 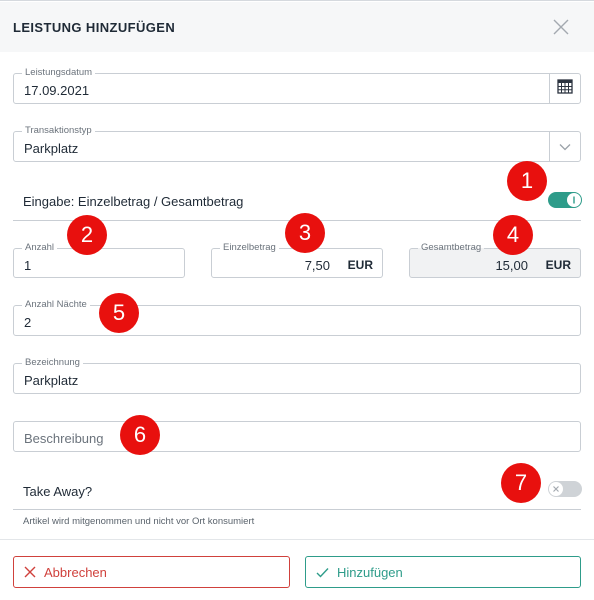 I want to click on designation-field: Bezeichnung Parkplatz, so click(x=297, y=375).